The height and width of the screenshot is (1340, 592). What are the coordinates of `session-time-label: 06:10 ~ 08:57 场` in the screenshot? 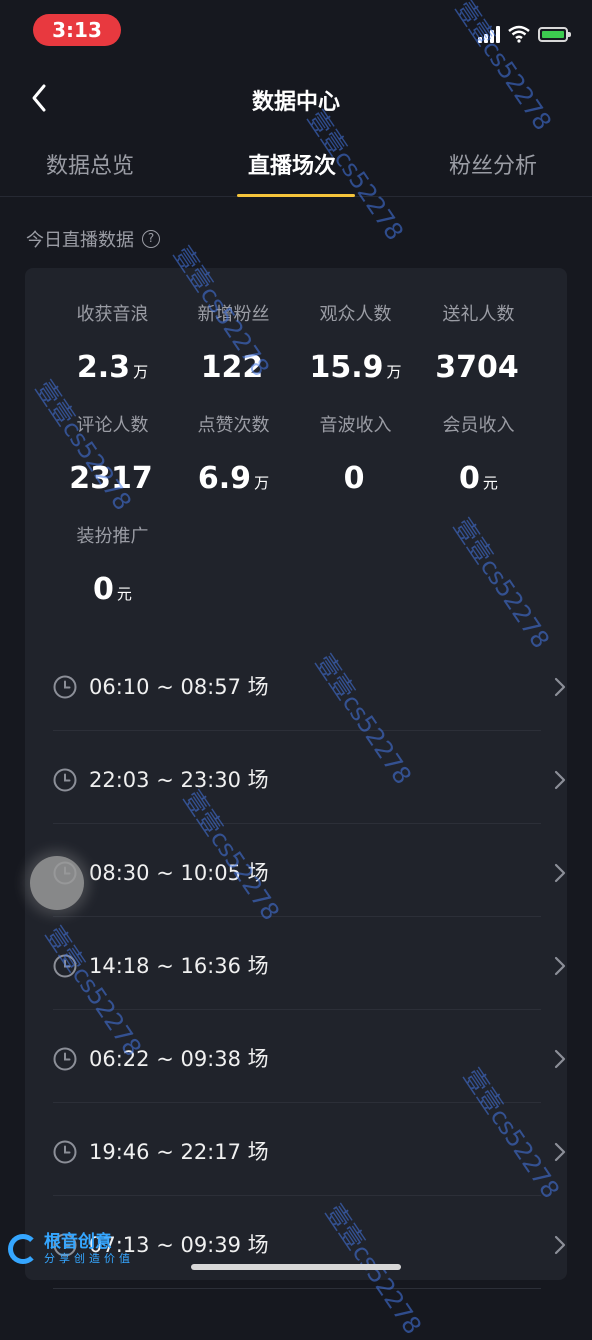 It's located at (179, 687).